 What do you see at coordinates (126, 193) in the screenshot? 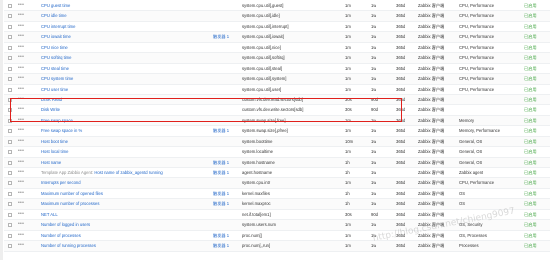
I see `item-name-link: Maximum number of opened files` at bounding box center [126, 193].